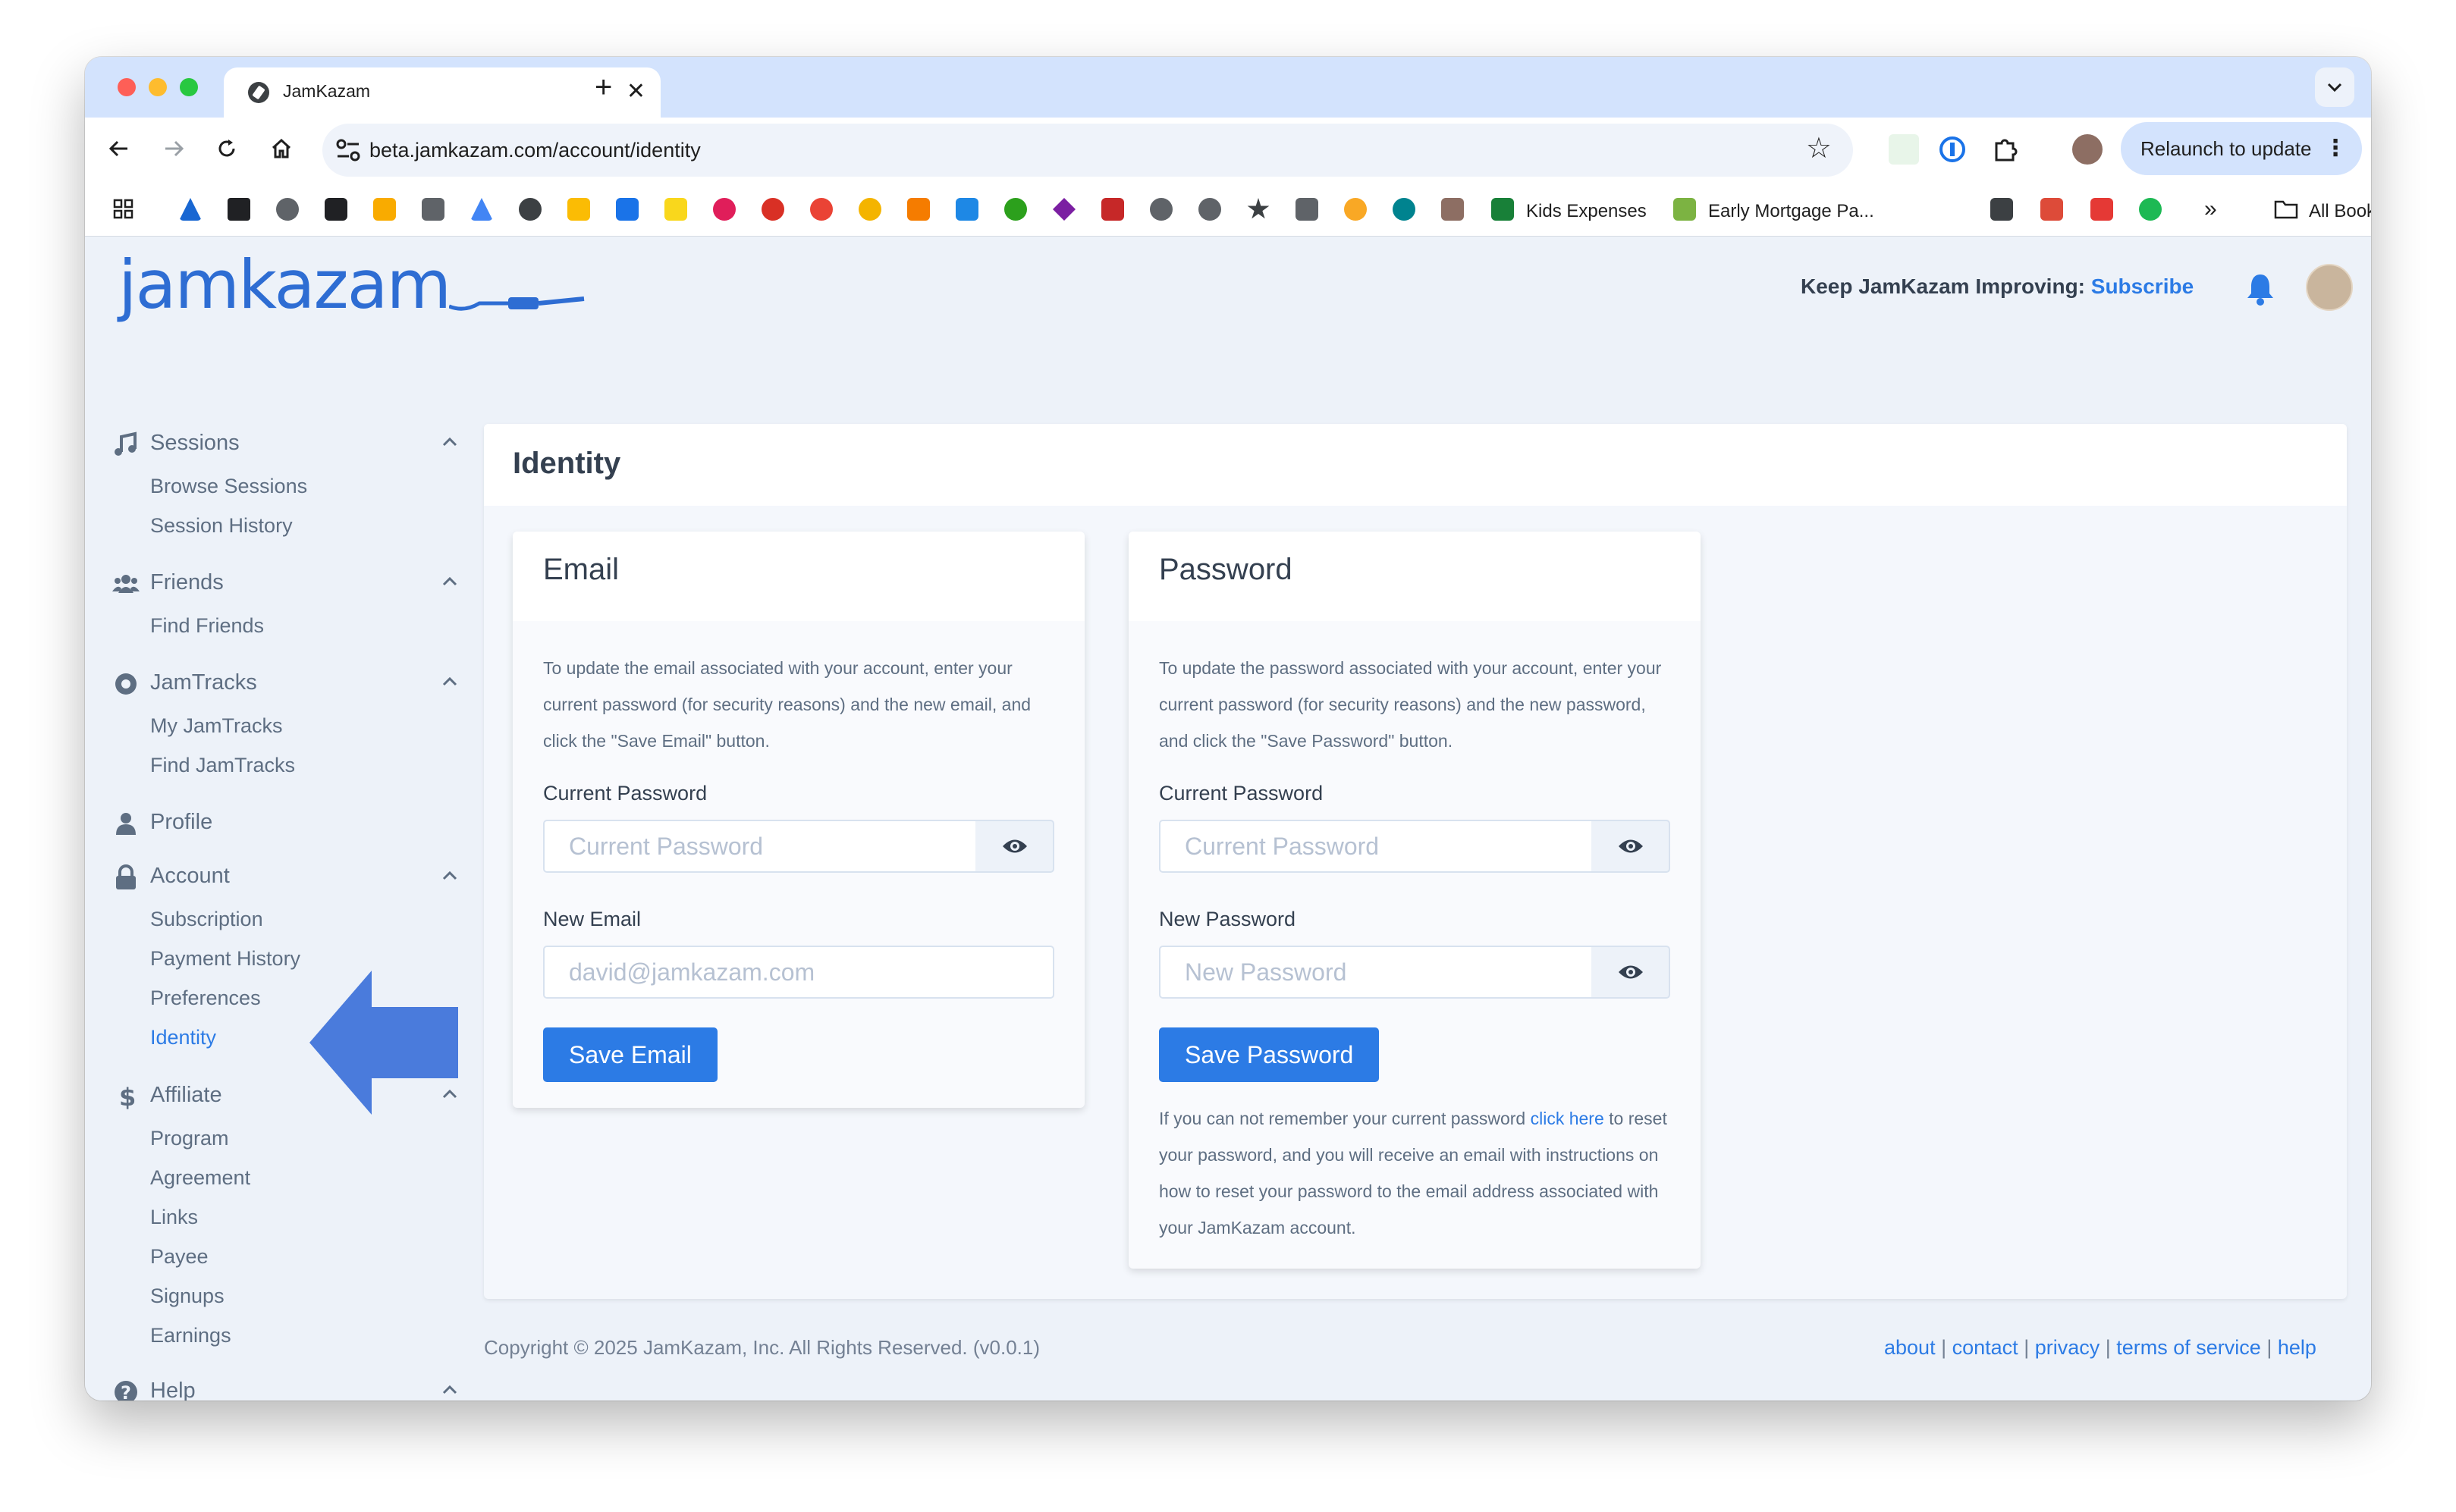 This screenshot has height=1512, width=2456. I want to click on tab-search-button, so click(2335, 87).